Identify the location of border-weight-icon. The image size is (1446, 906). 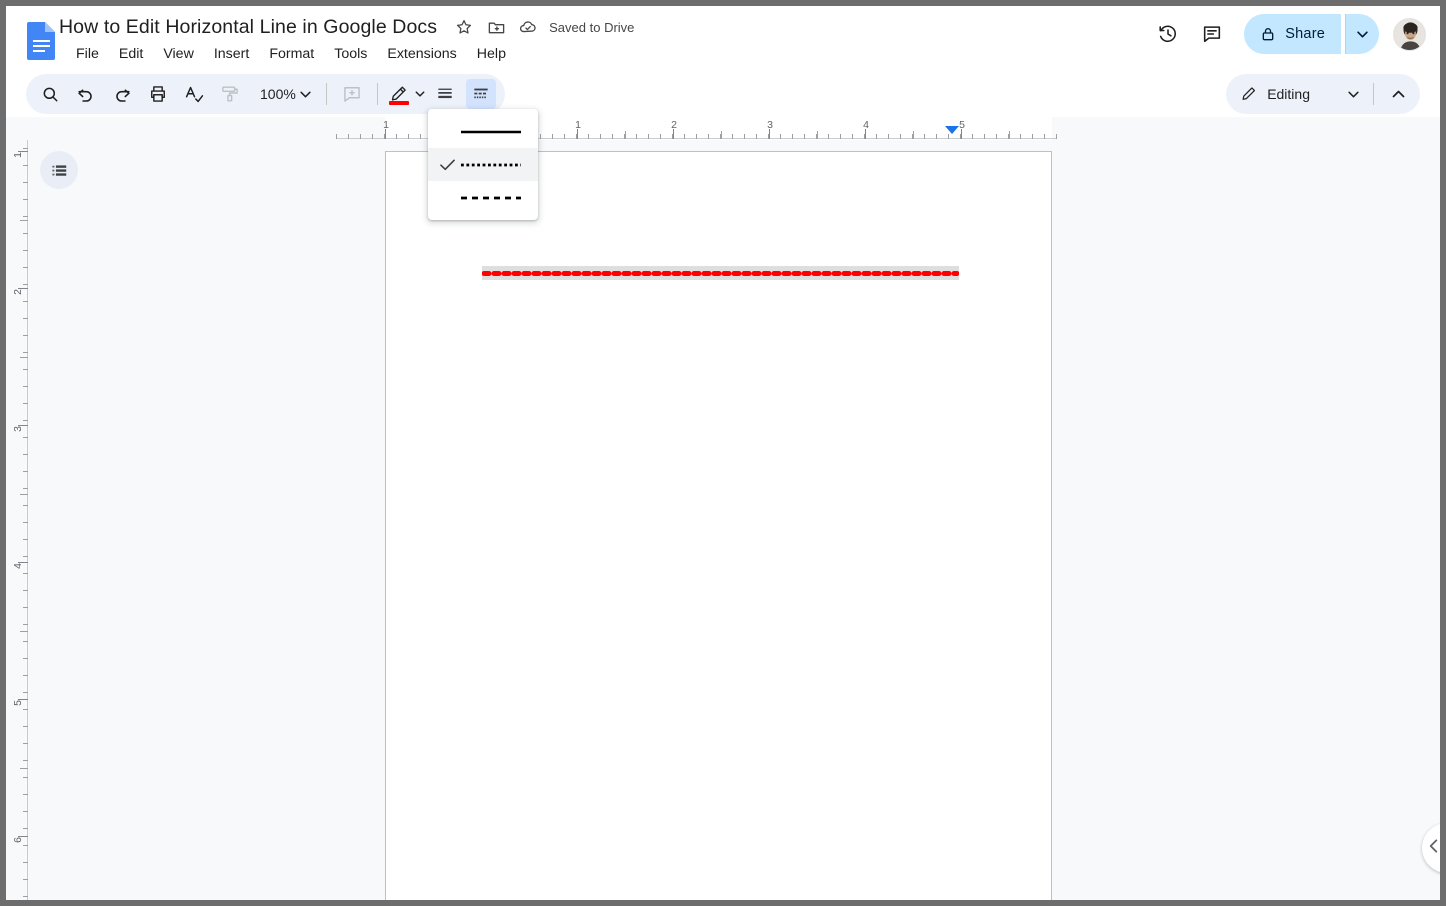
(445, 94).